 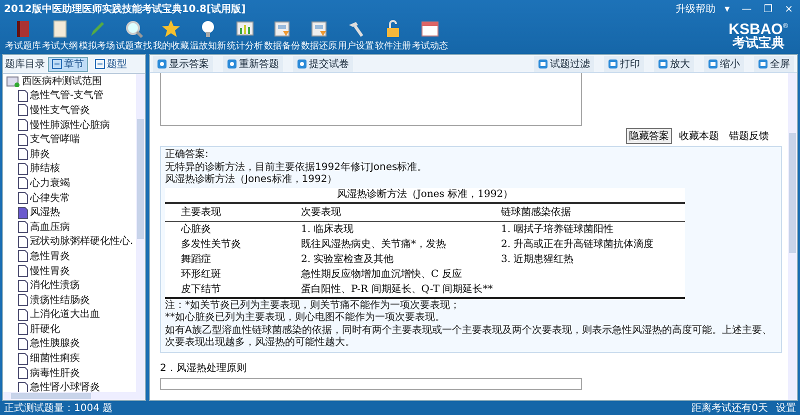 I want to click on toolbar-button: 打印, so click(x=624, y=64).